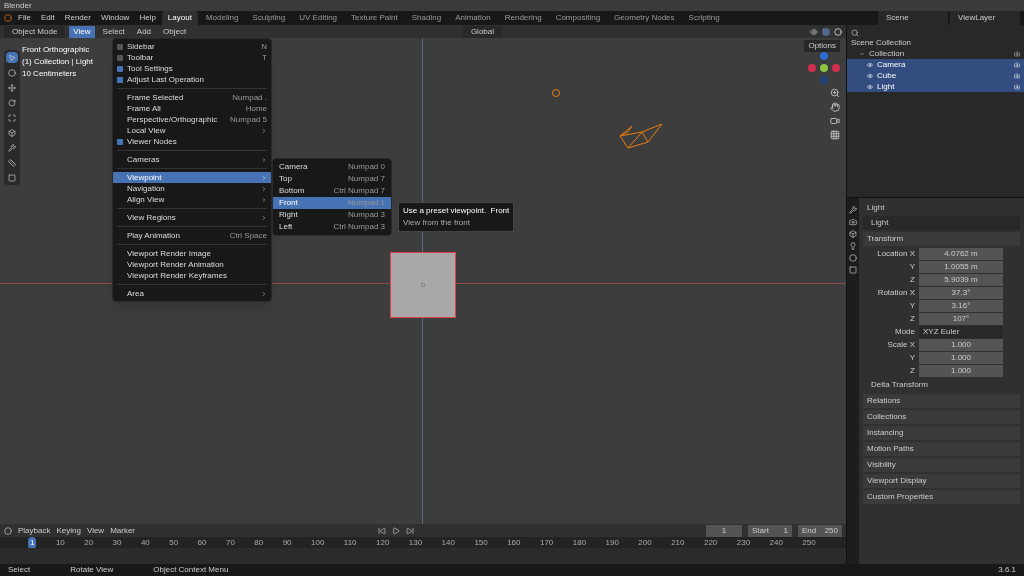  What do you see at coordinates (822, 46) in the screenshot?
I see `options-dropdown: Options` at bounding box center [822, 46].